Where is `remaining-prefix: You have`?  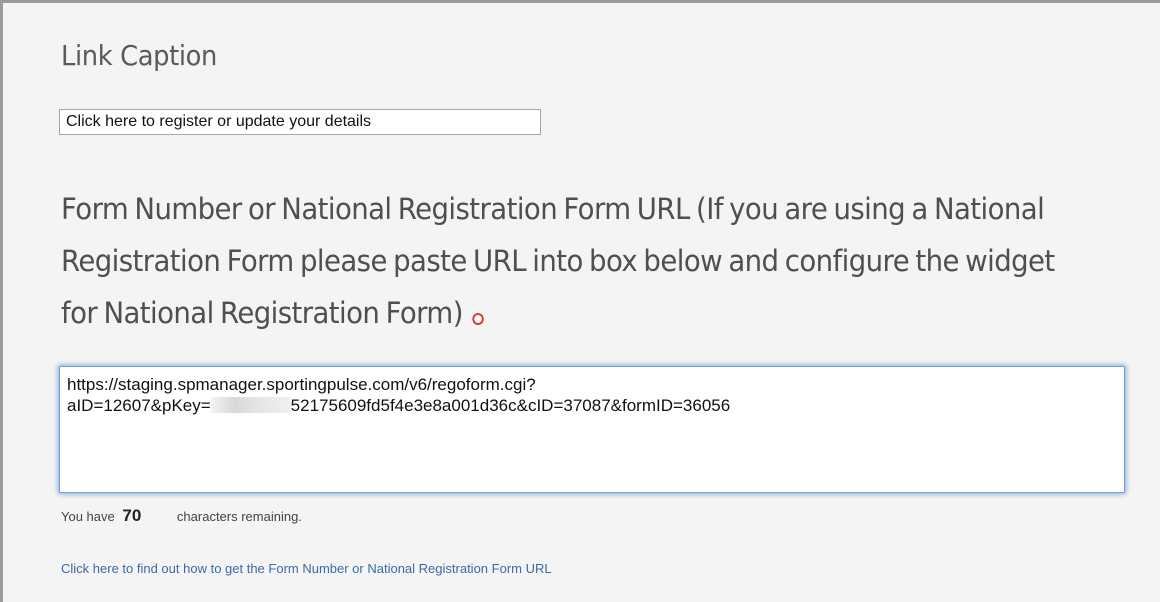 remaining-prefix: You have is located at coordinates (88, 516).